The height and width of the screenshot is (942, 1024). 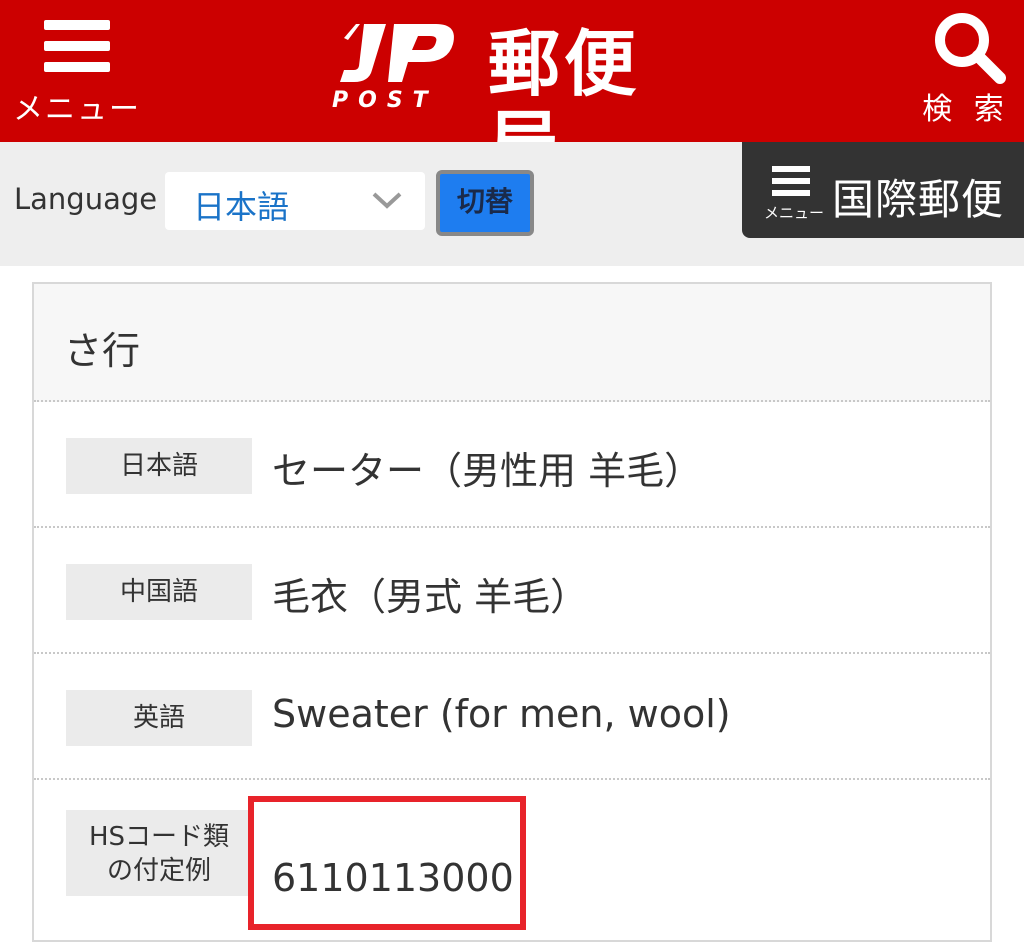 I want to click on hs-code-label: HSコード類 の付定例, so click(x=159, y=853).